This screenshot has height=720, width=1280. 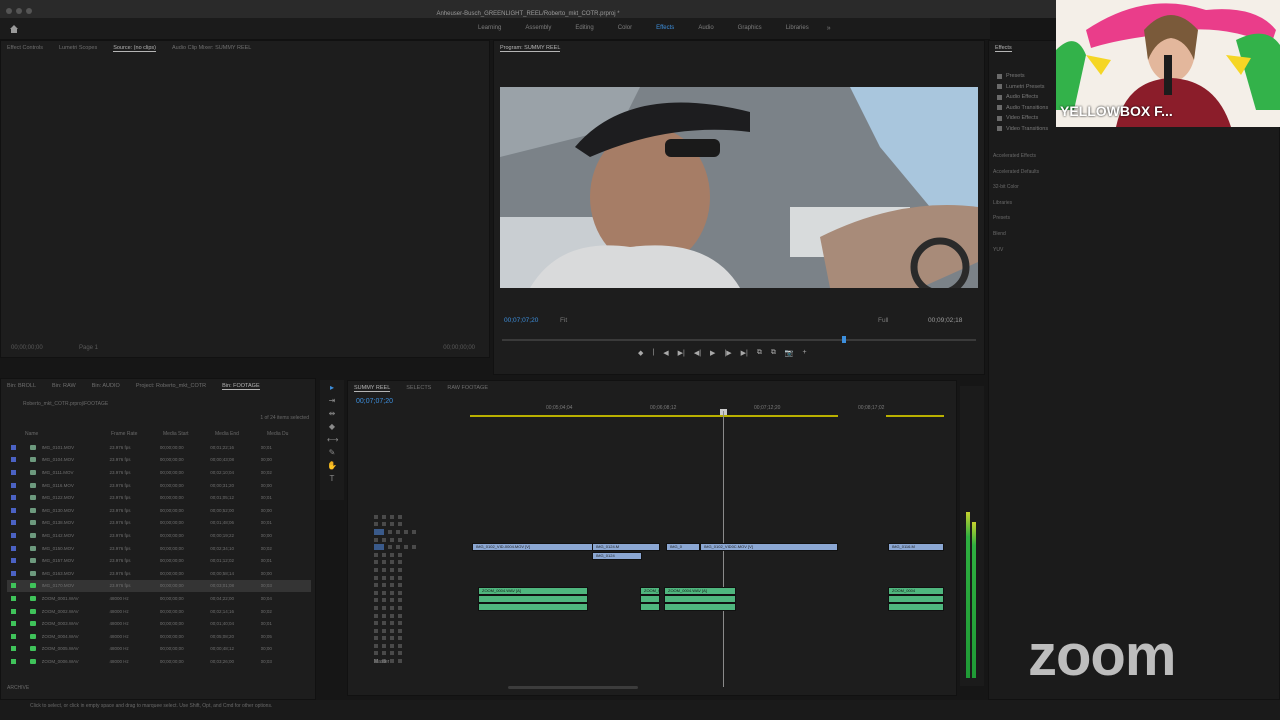 What do you see at coordinates (1022, 87) in the screenshot?
I see `effects-folder: Lumetri Presets` at bounding box center [1022, 87].